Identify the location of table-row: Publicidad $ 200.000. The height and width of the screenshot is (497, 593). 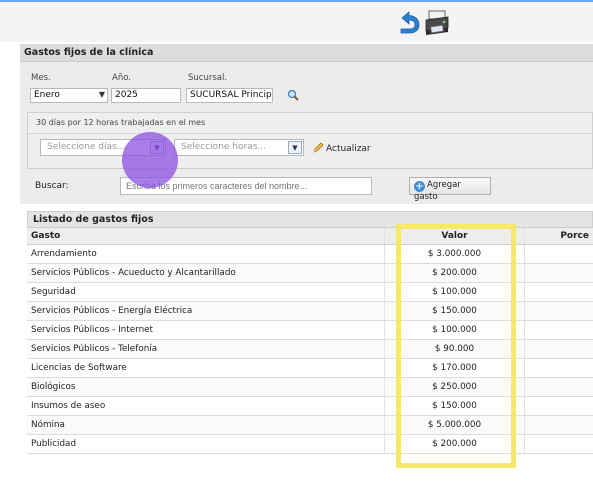
(310, 444).